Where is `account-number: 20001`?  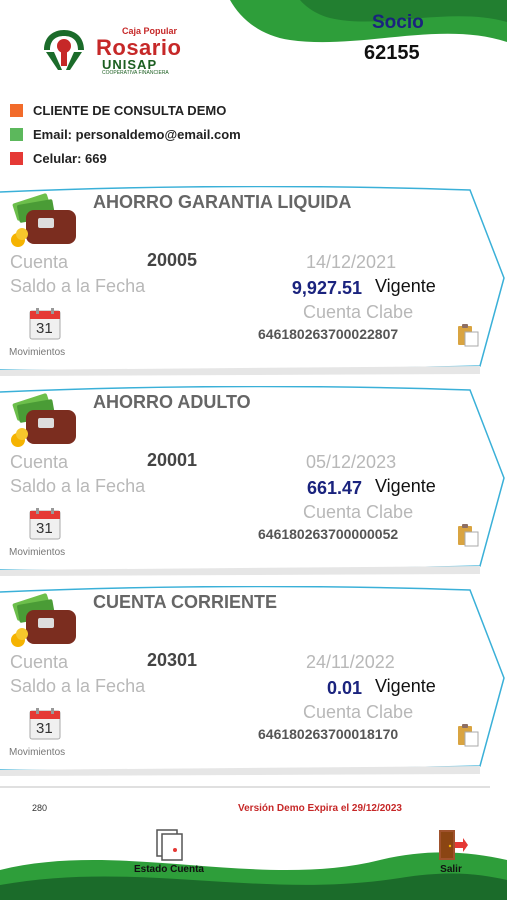
account-number: 20001 is located at coordinates (172, 460).